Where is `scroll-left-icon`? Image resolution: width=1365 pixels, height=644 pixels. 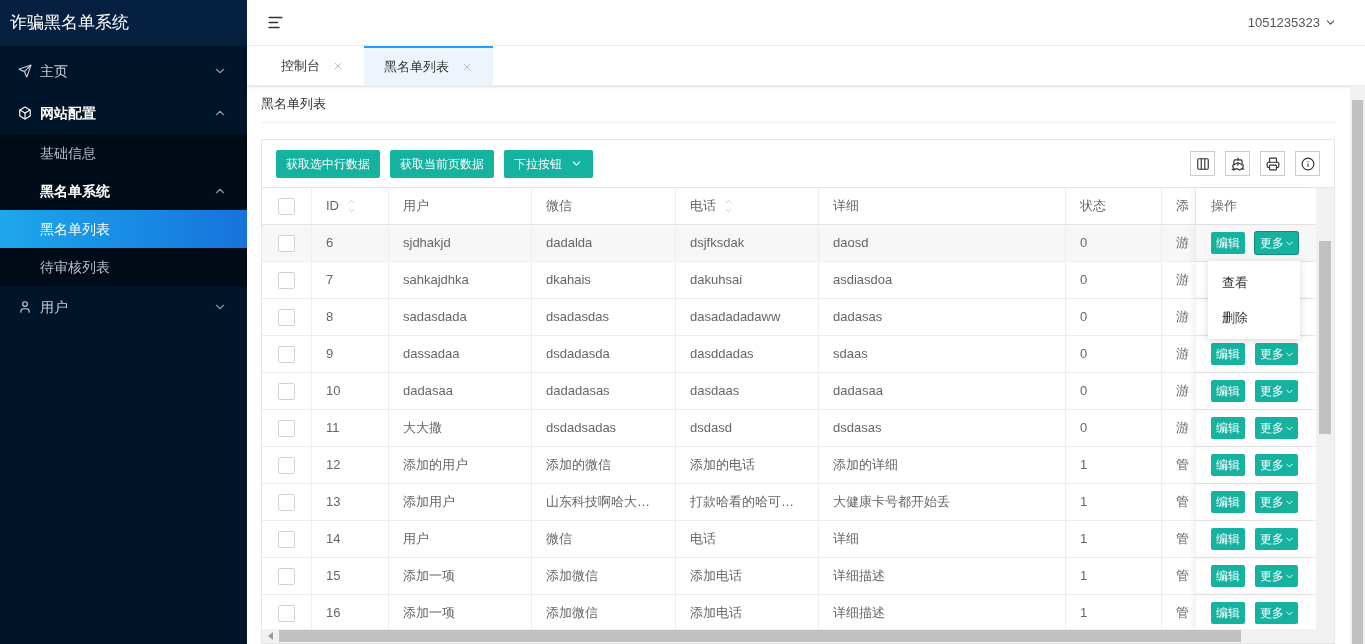 scroll-left-icon is located at coordinates (270, 636).